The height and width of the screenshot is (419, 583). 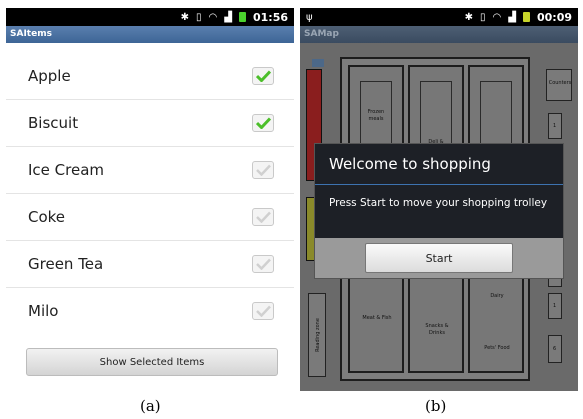 I want to click on map-number: 6, so click(x=555, y=349).